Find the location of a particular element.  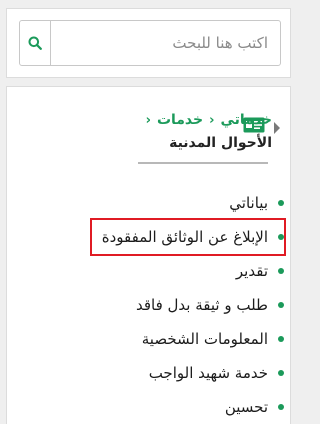

menu-item-duty-martyr: خدمة شهيد الواجب is located at coordinates (193, 373).